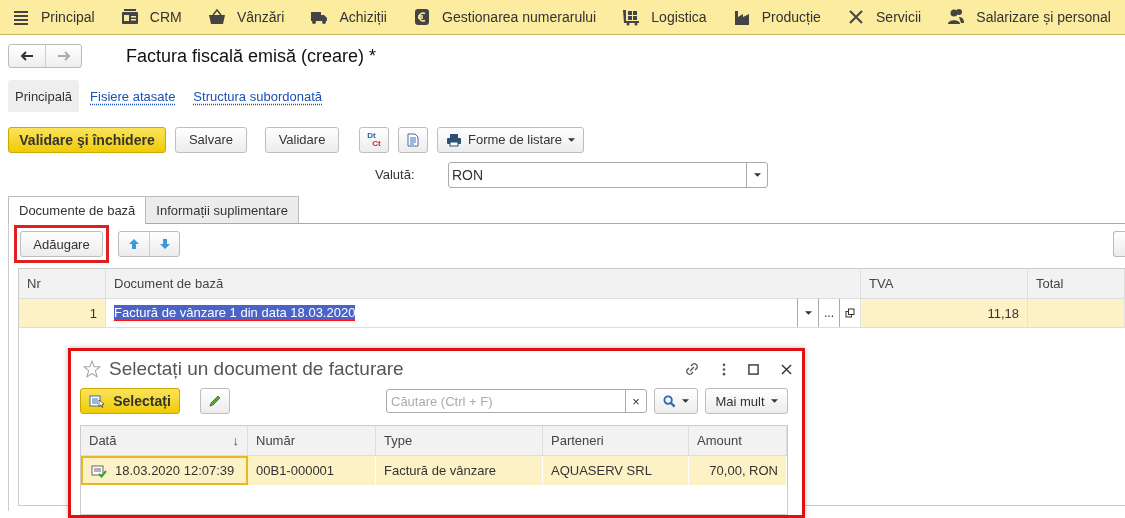 This screenshot has height=518, width=1125. What do you see at coordinates (87, 139) in the screenshot?
I see `post-and-close-button: Validare şi închidere` at bounding box center [87, 139].